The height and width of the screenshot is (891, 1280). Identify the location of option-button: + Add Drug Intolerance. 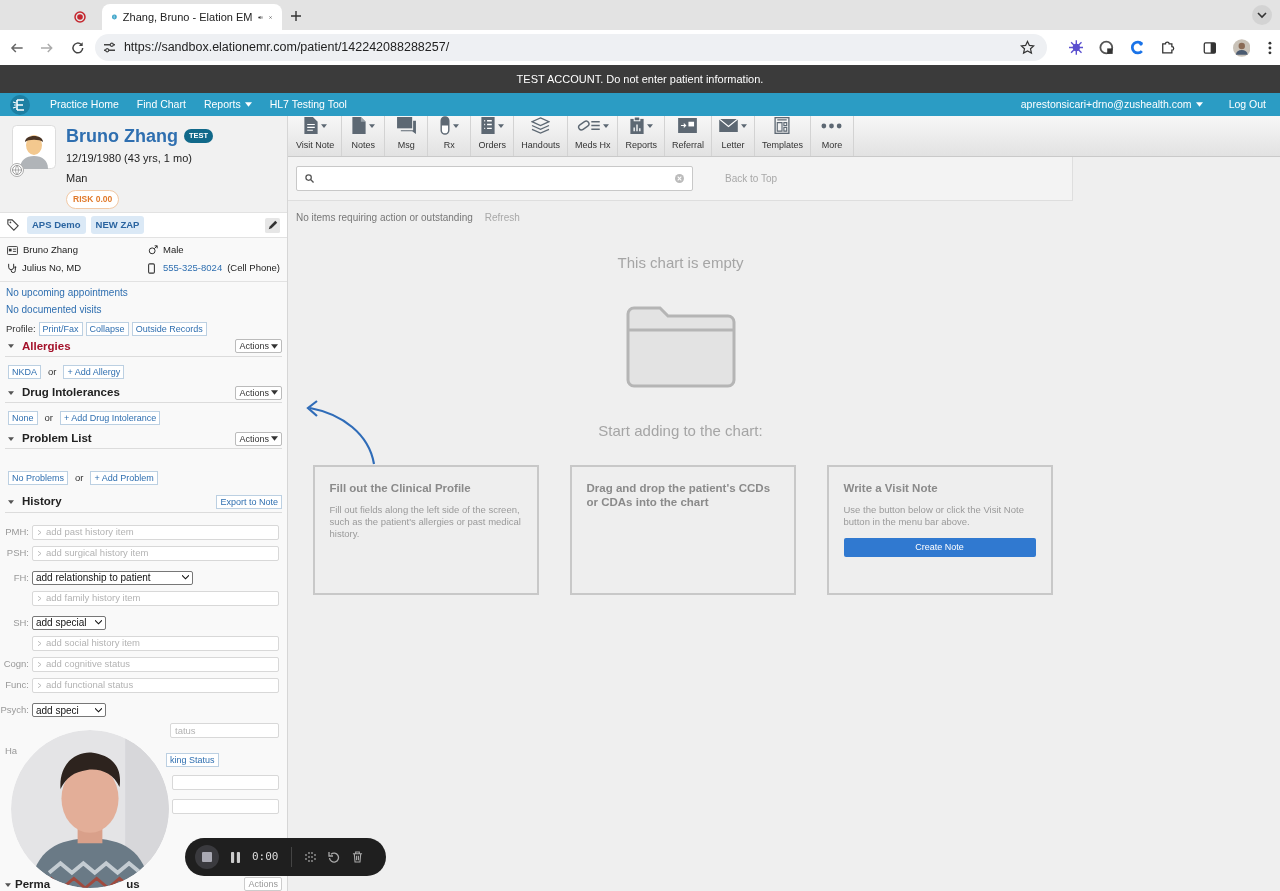
(110, 418).